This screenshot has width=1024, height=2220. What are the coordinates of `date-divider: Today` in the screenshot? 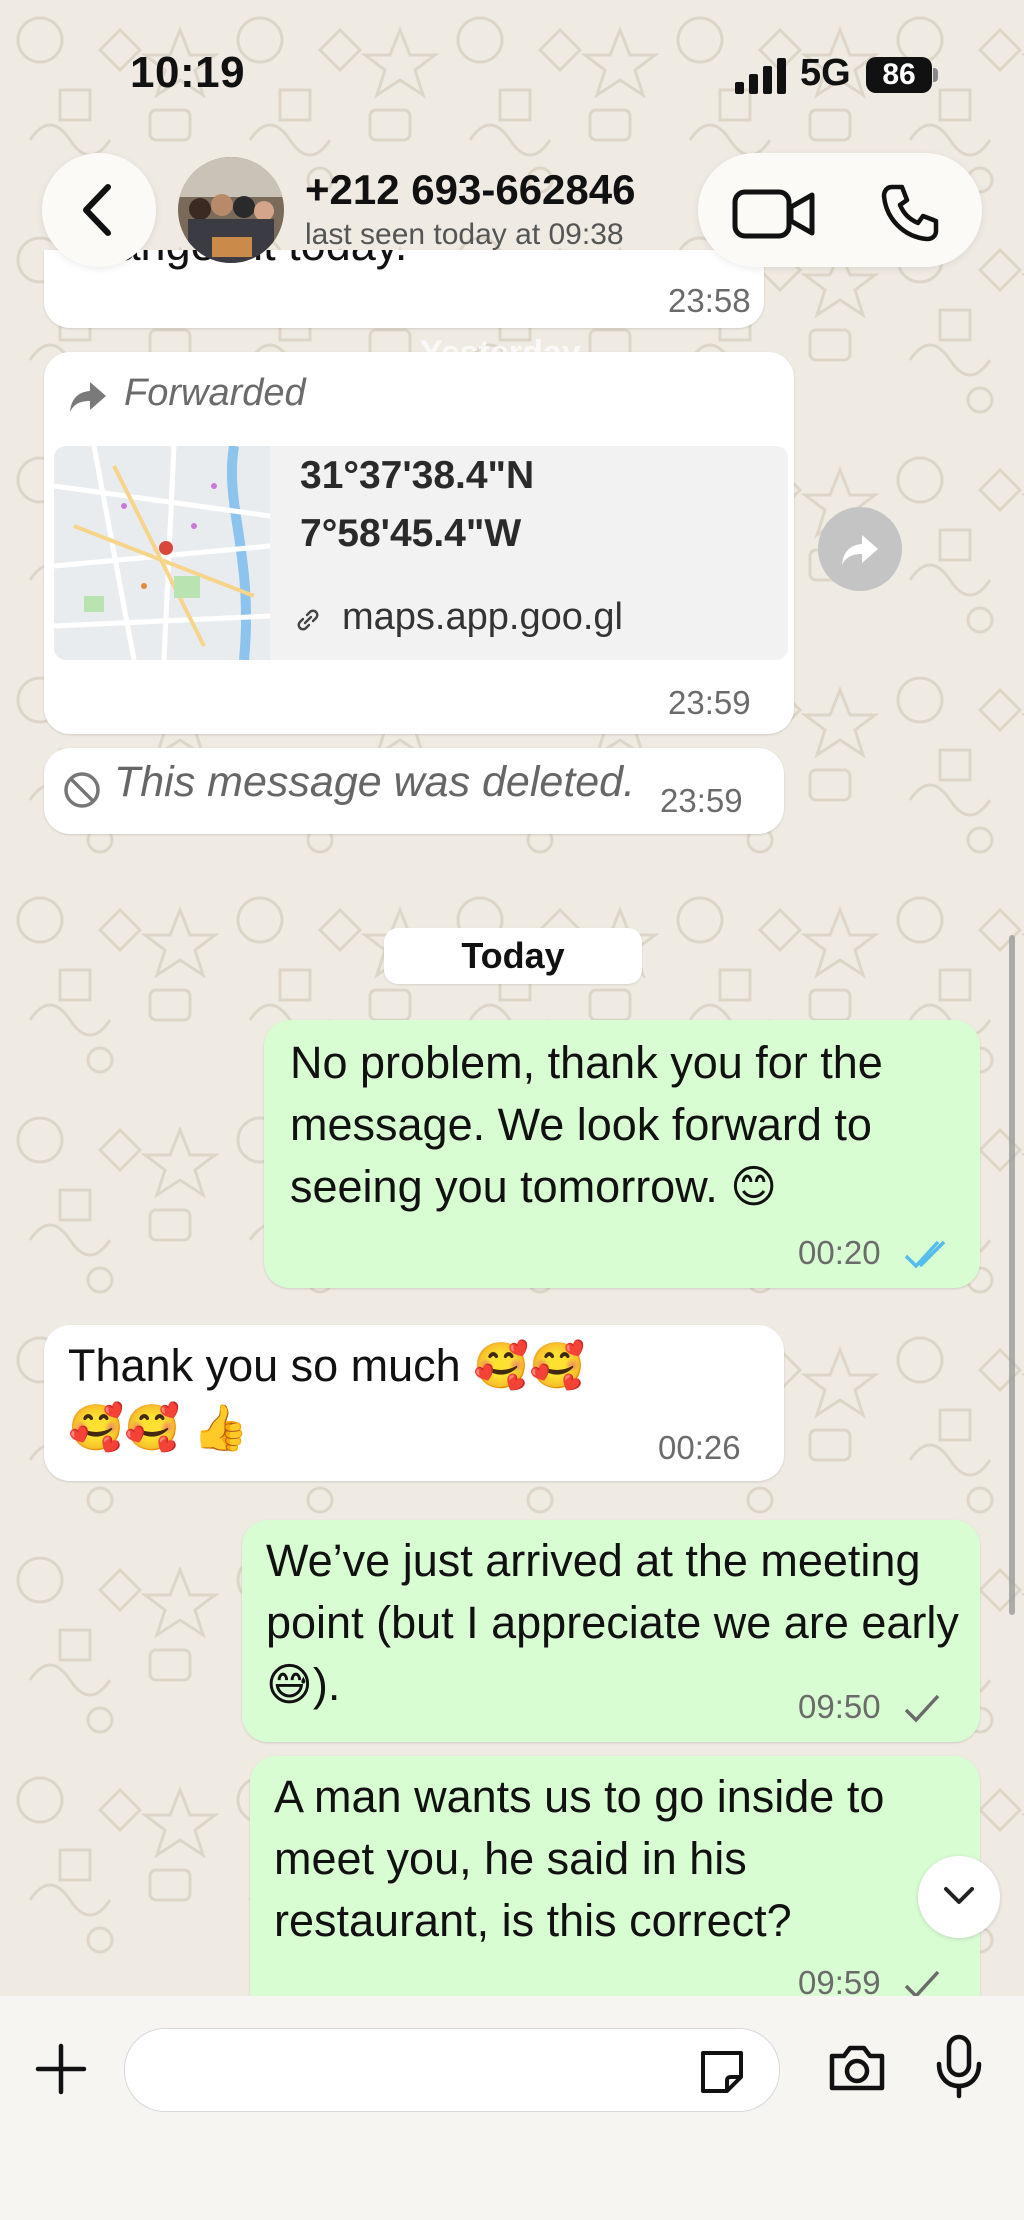 It's located at (513, 956).